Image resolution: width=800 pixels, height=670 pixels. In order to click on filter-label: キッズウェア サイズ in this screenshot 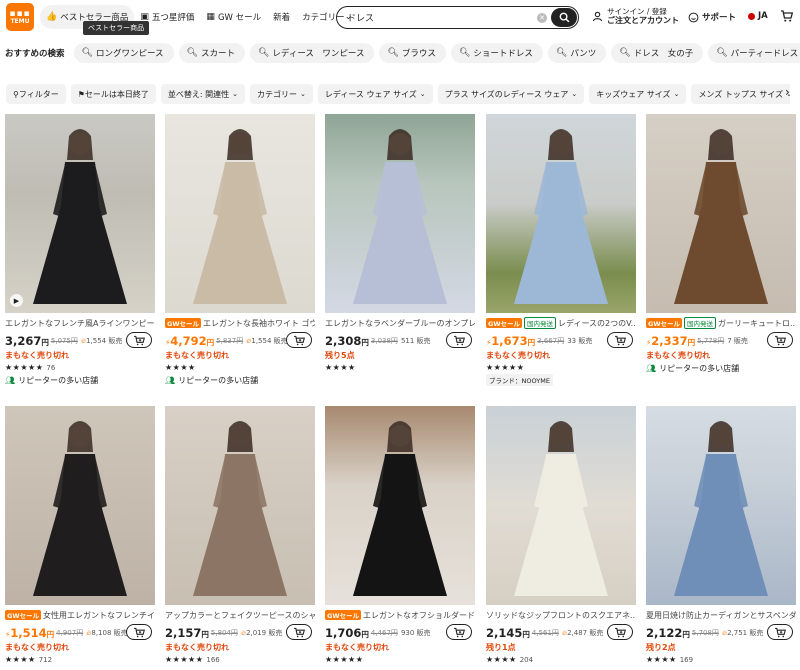, I will do `click(633, 94)`.